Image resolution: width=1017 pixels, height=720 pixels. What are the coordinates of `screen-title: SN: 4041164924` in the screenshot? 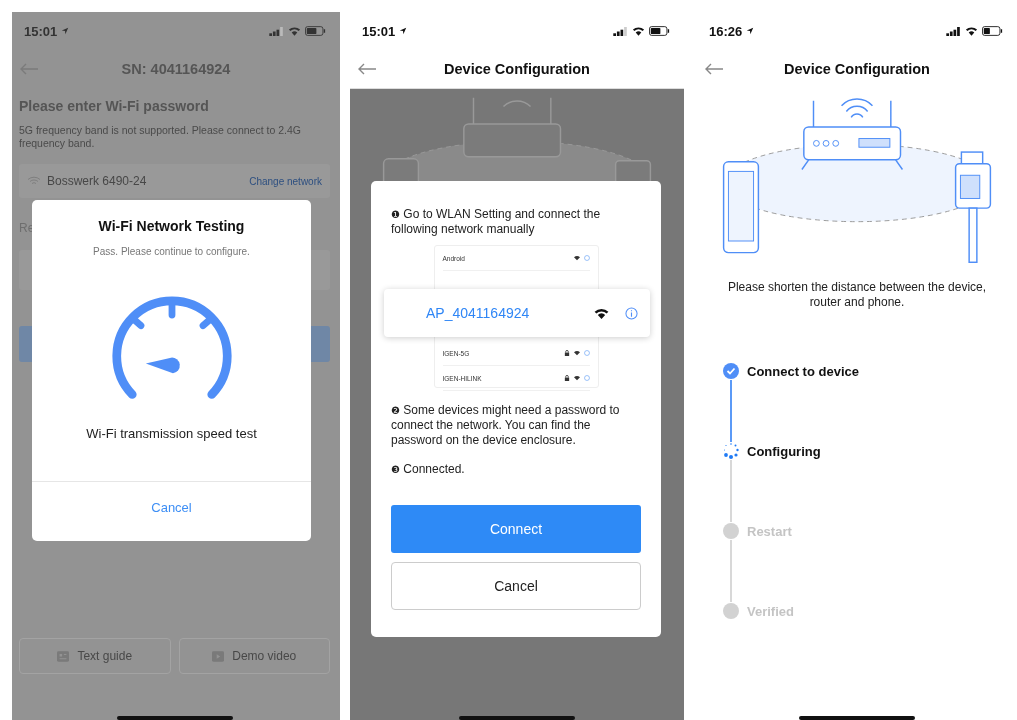 It's located at (176, 69).